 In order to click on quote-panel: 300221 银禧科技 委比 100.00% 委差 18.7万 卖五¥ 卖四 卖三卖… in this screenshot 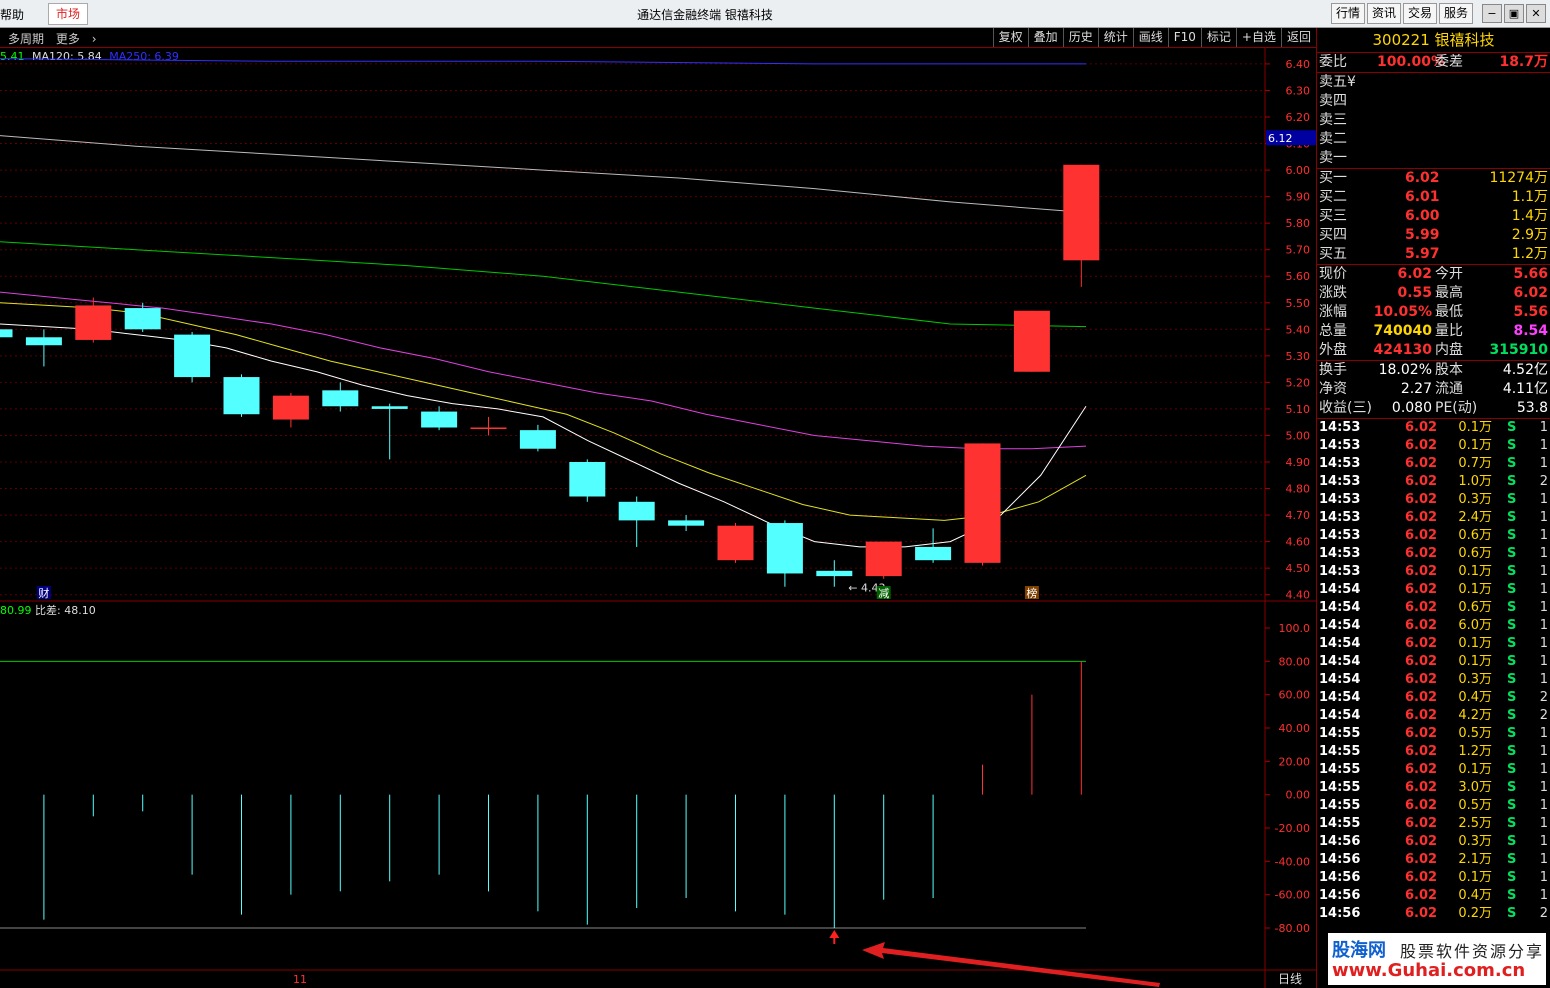, I will do `click(1433, 508)`.